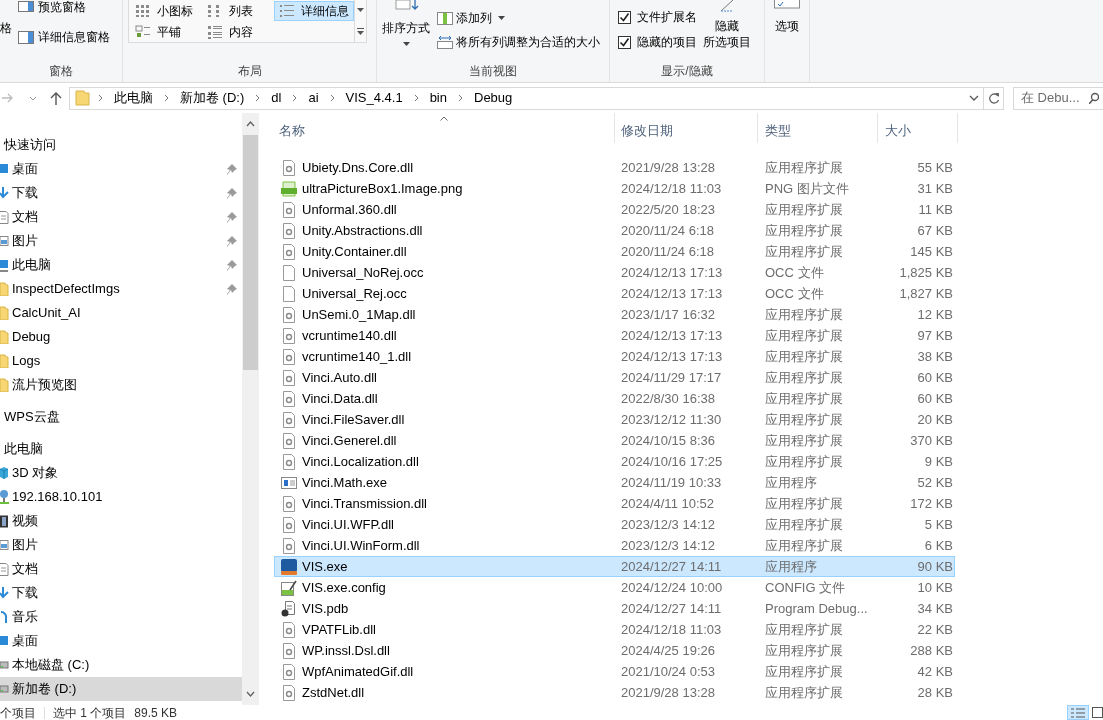 The height and width of the screenshot is (720, 1103). Describe the element at coordinates (4, 169) in the screenshot. I see `desktop-icon` at that location.